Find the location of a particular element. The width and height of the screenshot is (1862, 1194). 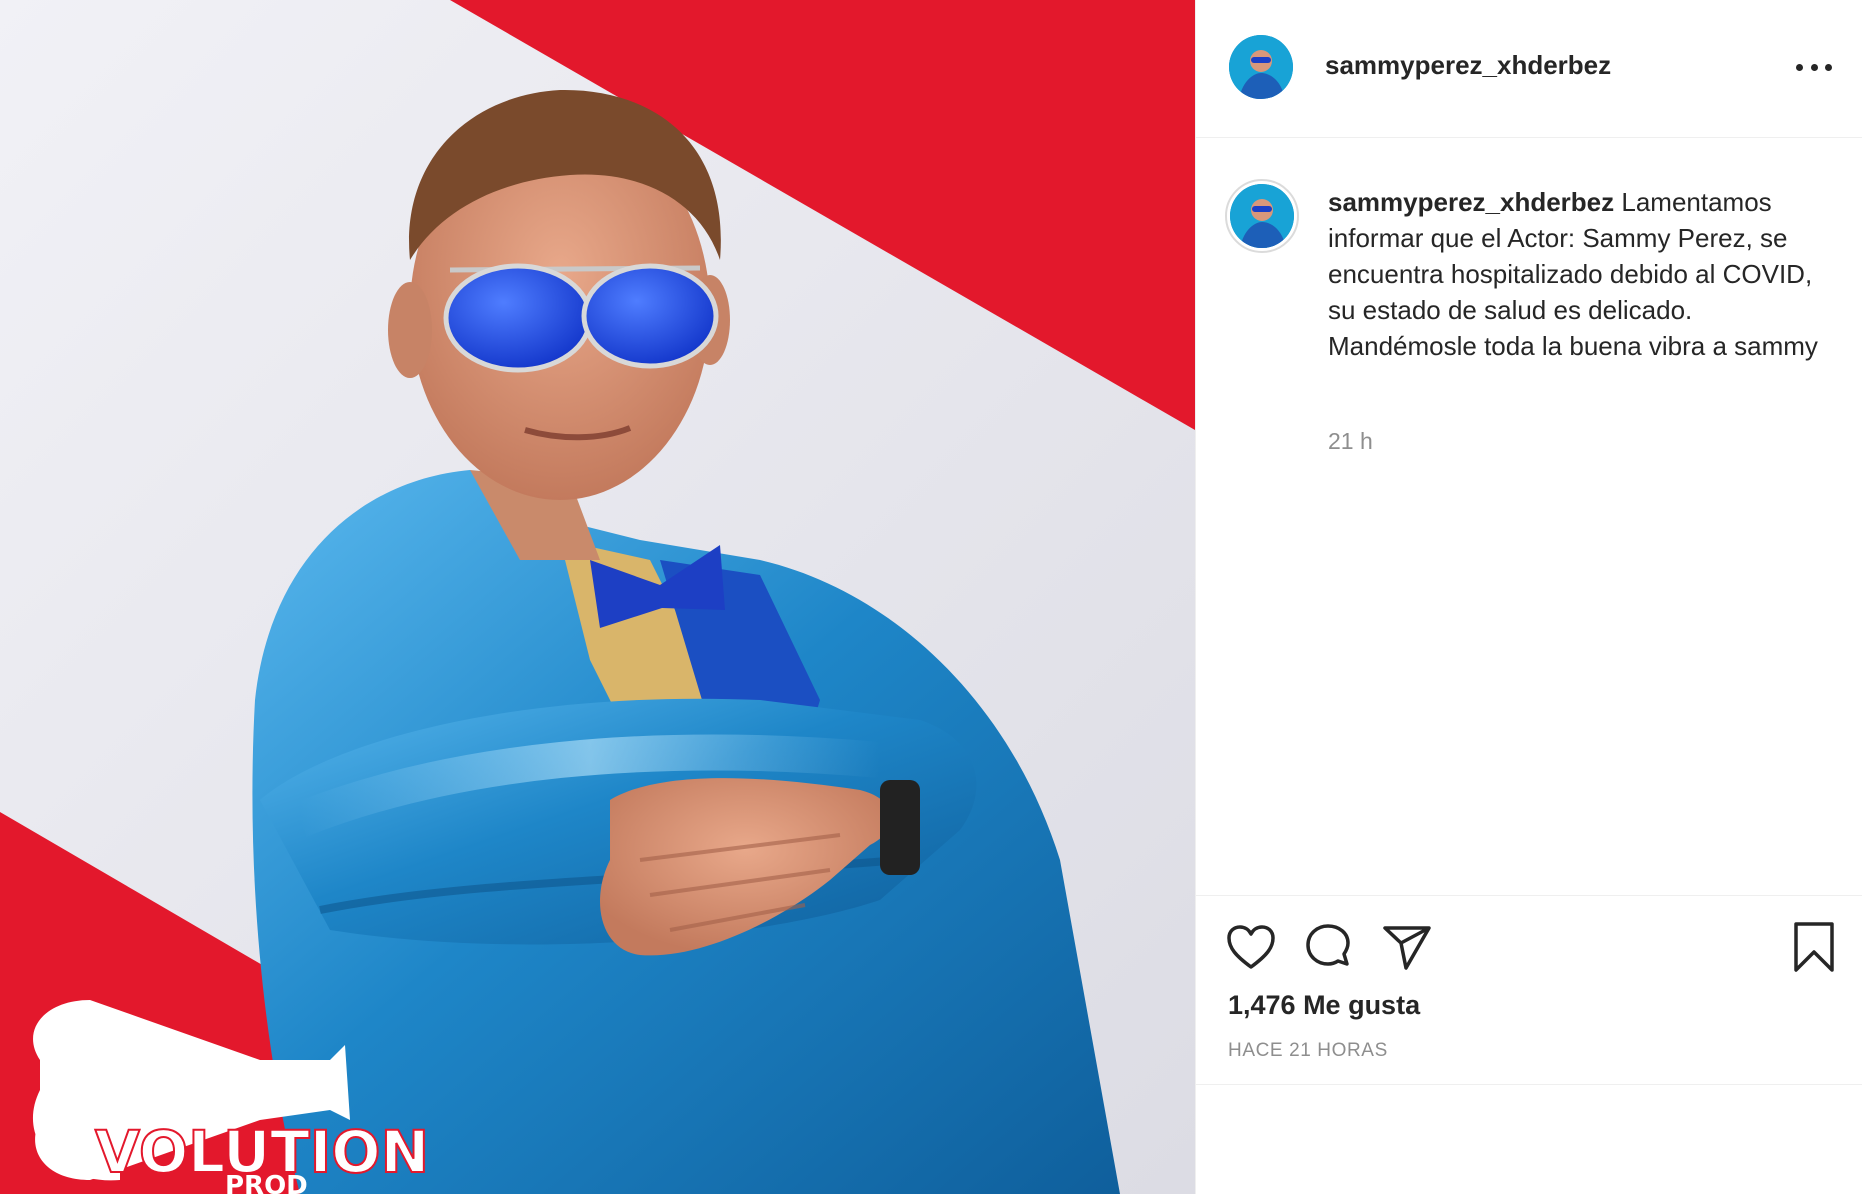

more-dots-icon is located at coordinates (1814, 67).